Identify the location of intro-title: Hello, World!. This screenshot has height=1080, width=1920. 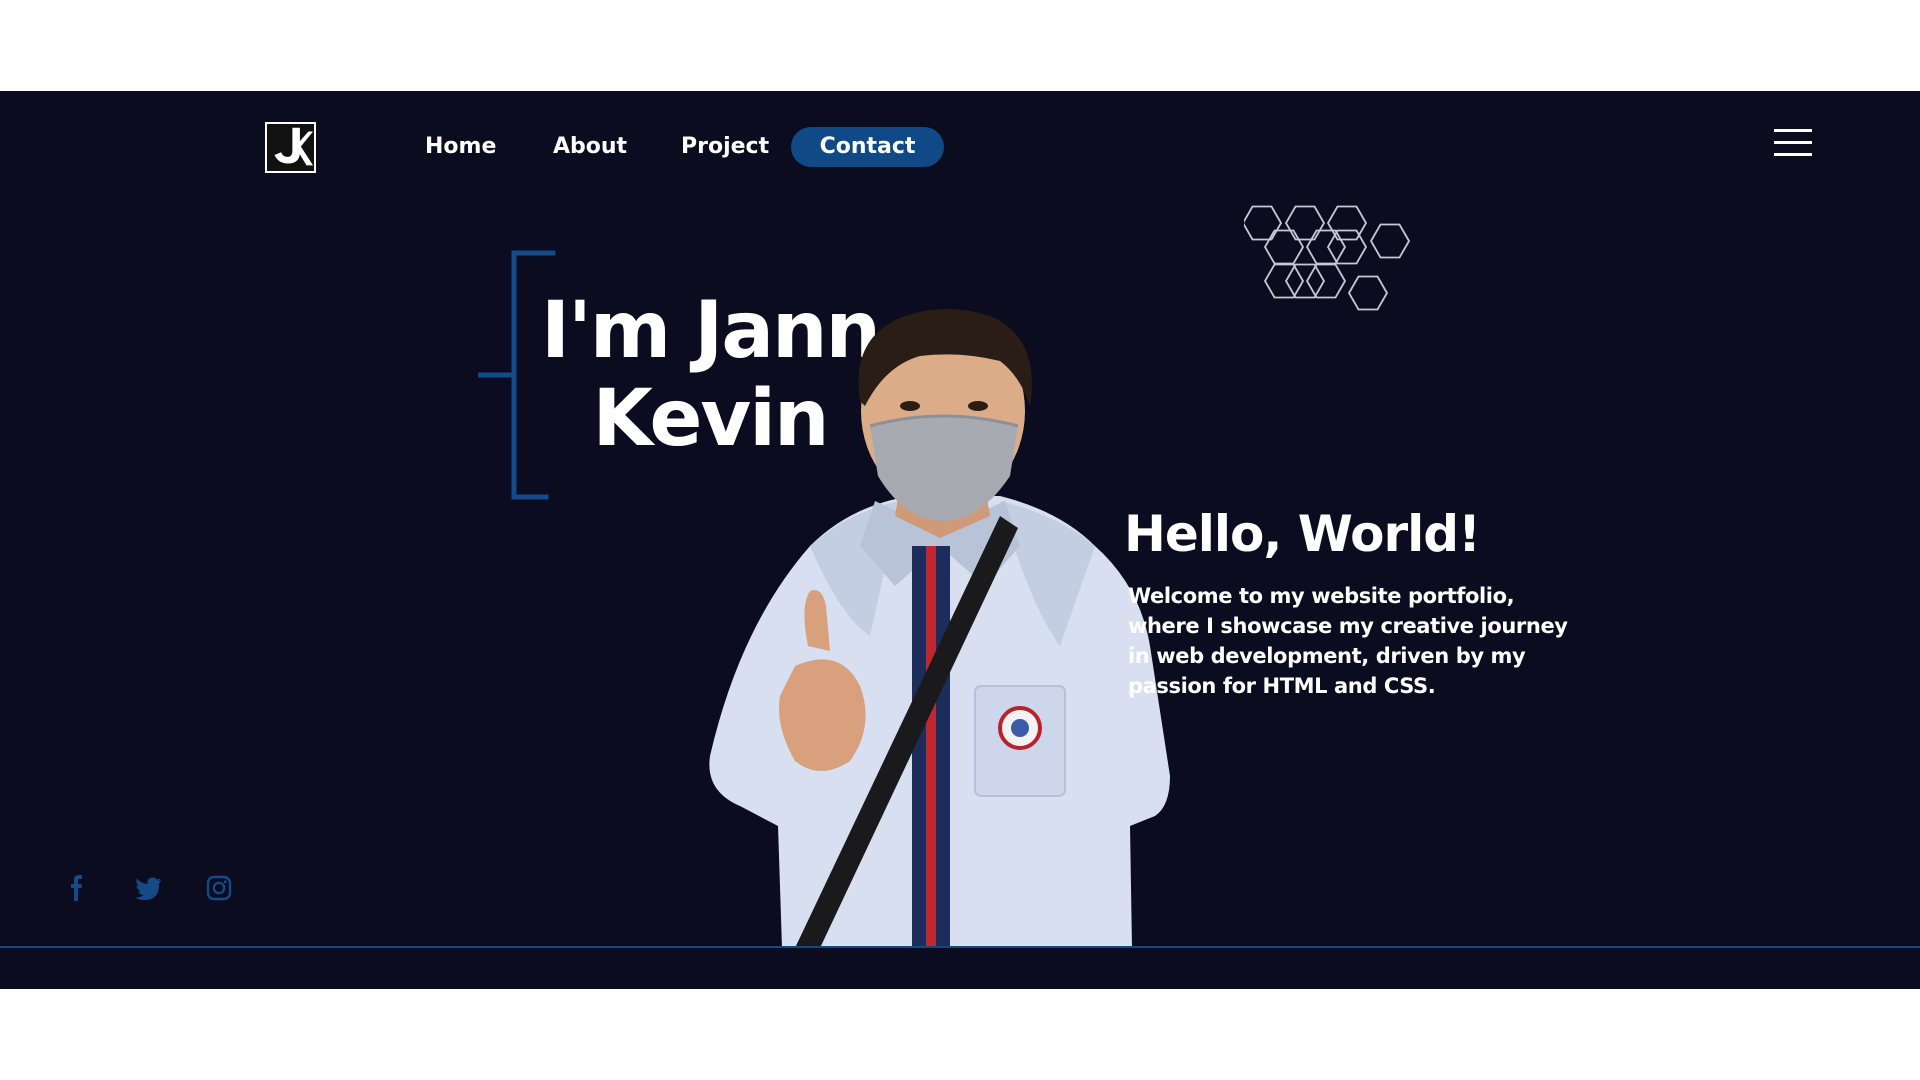
(1302, 534).